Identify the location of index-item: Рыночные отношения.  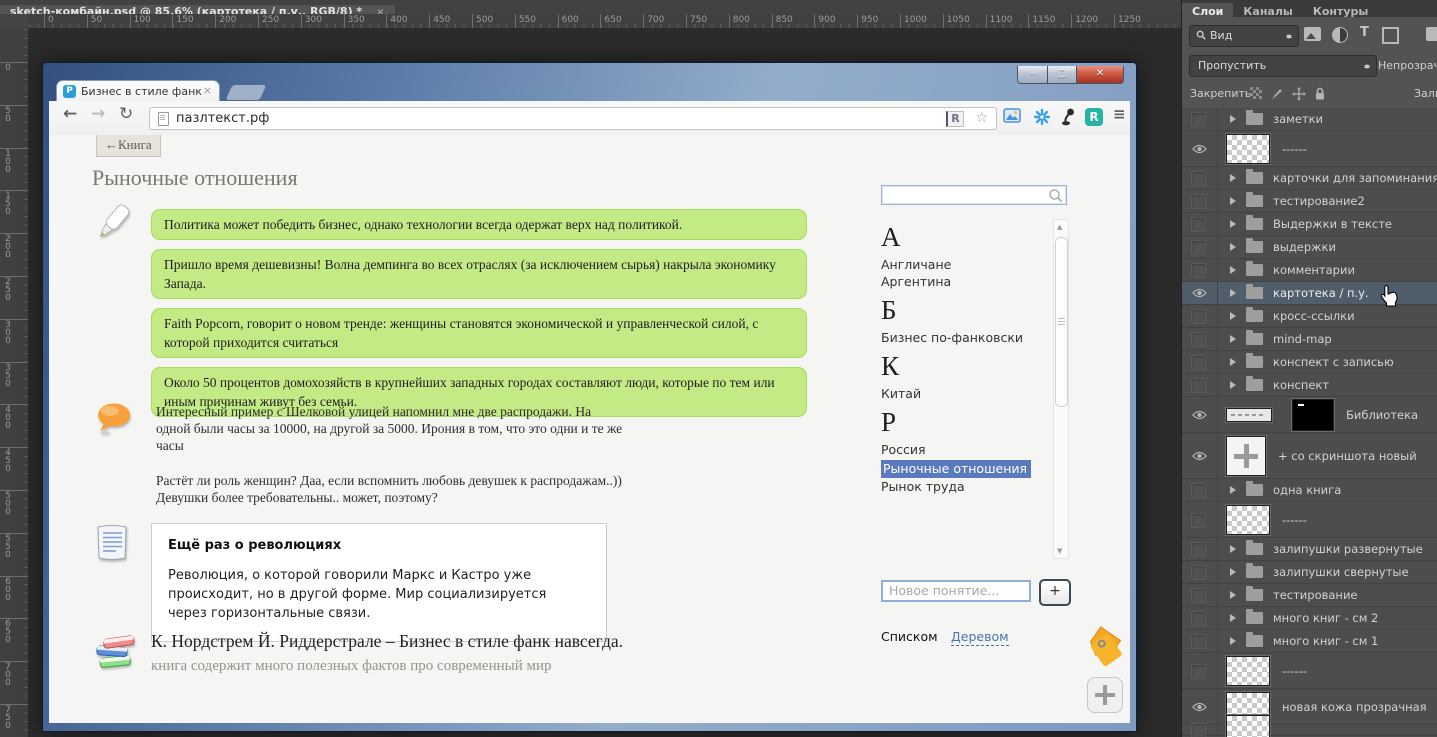
(956, 469).